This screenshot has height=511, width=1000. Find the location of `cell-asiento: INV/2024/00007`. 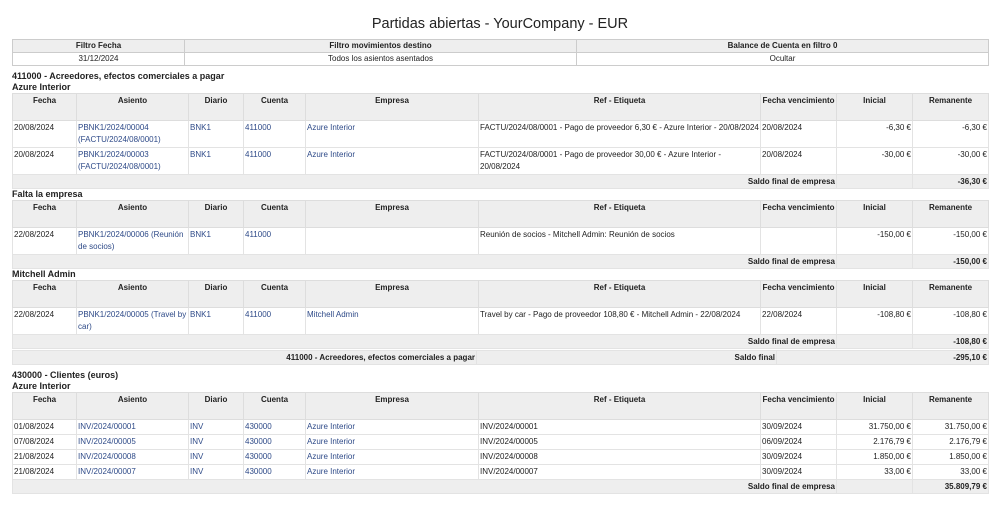

cell-asiento: INV/2024/00007 is located at coordinates (132, 472).